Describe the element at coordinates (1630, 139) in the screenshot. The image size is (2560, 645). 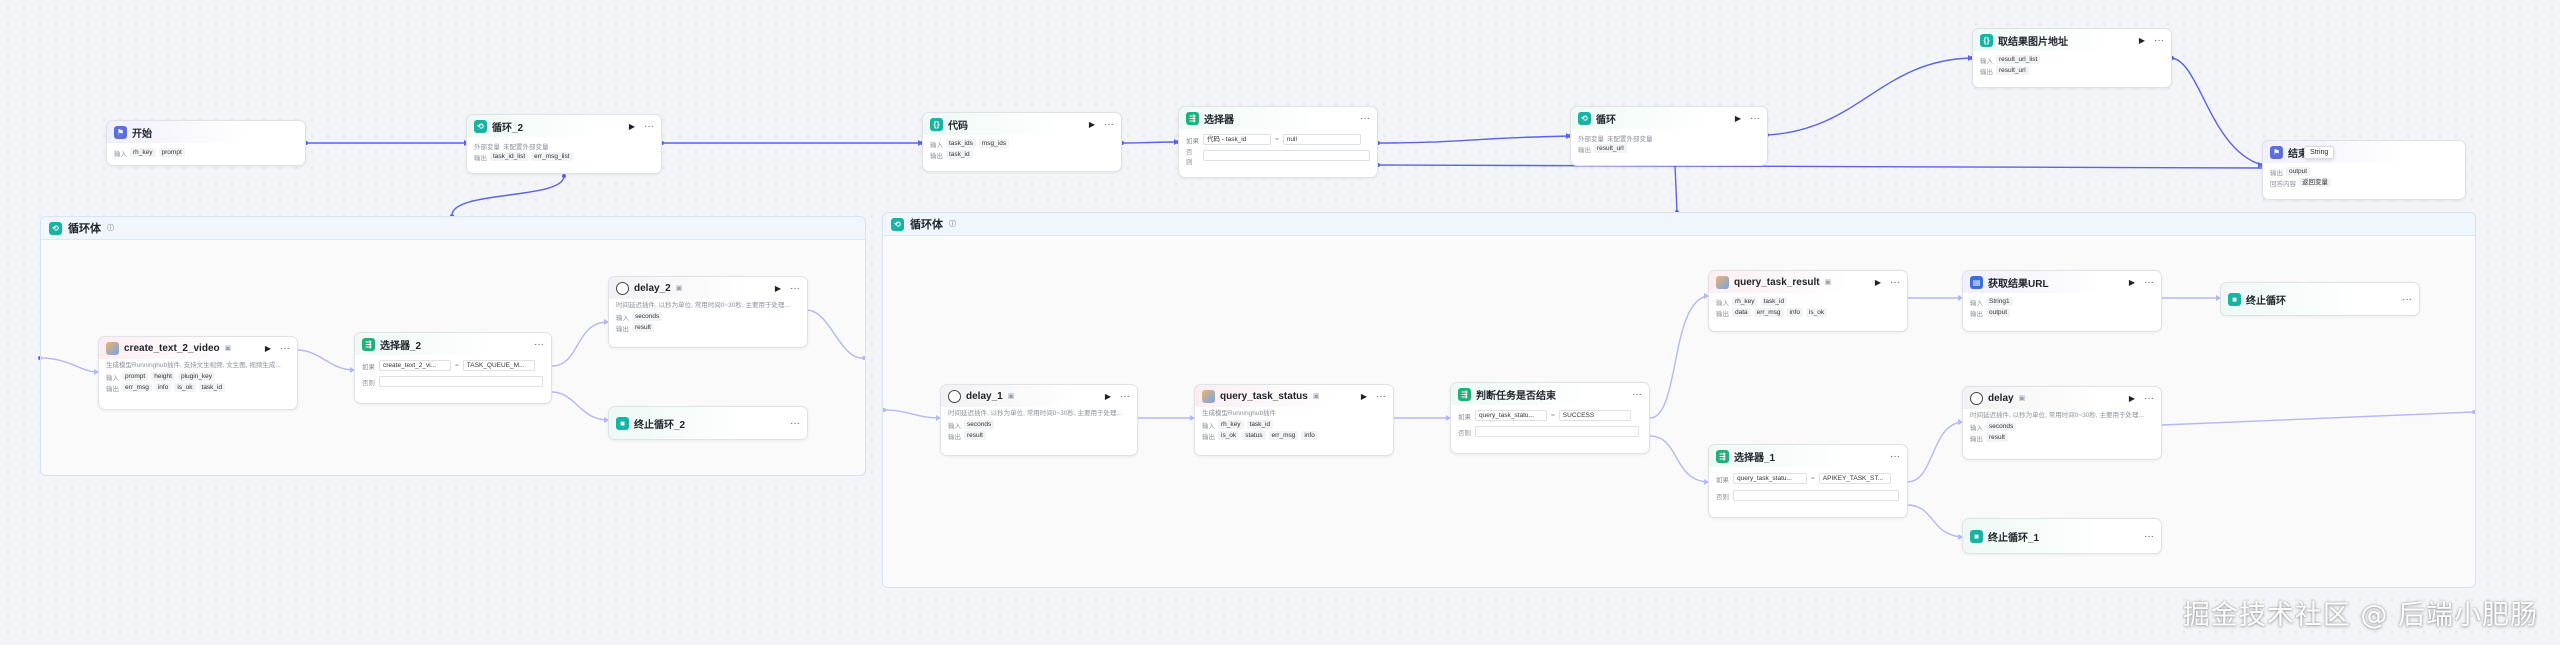
I see `var-hint: 未配置外部变量` at that location.